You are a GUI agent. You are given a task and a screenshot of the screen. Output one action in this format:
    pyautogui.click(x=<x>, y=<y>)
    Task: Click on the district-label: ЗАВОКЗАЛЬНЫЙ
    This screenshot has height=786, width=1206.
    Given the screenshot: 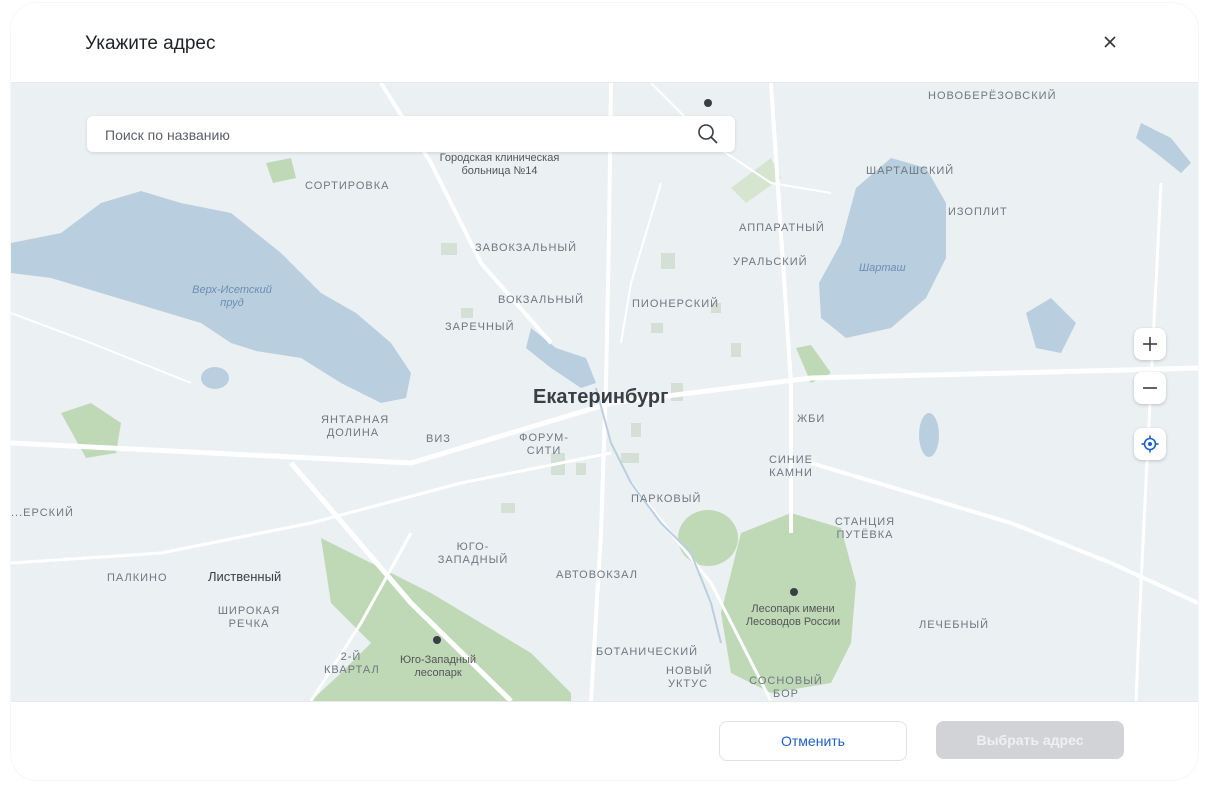 What is the action you would take?
    pyautogui.click(x=526, y=248)
    